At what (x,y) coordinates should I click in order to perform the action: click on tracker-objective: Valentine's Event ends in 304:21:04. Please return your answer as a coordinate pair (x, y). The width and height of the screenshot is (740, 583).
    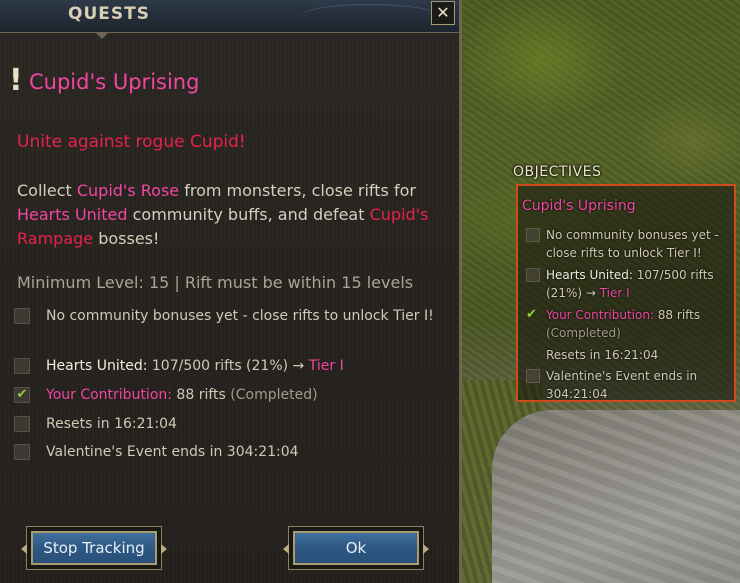
    Looking at the image, I should click on (627, 385).